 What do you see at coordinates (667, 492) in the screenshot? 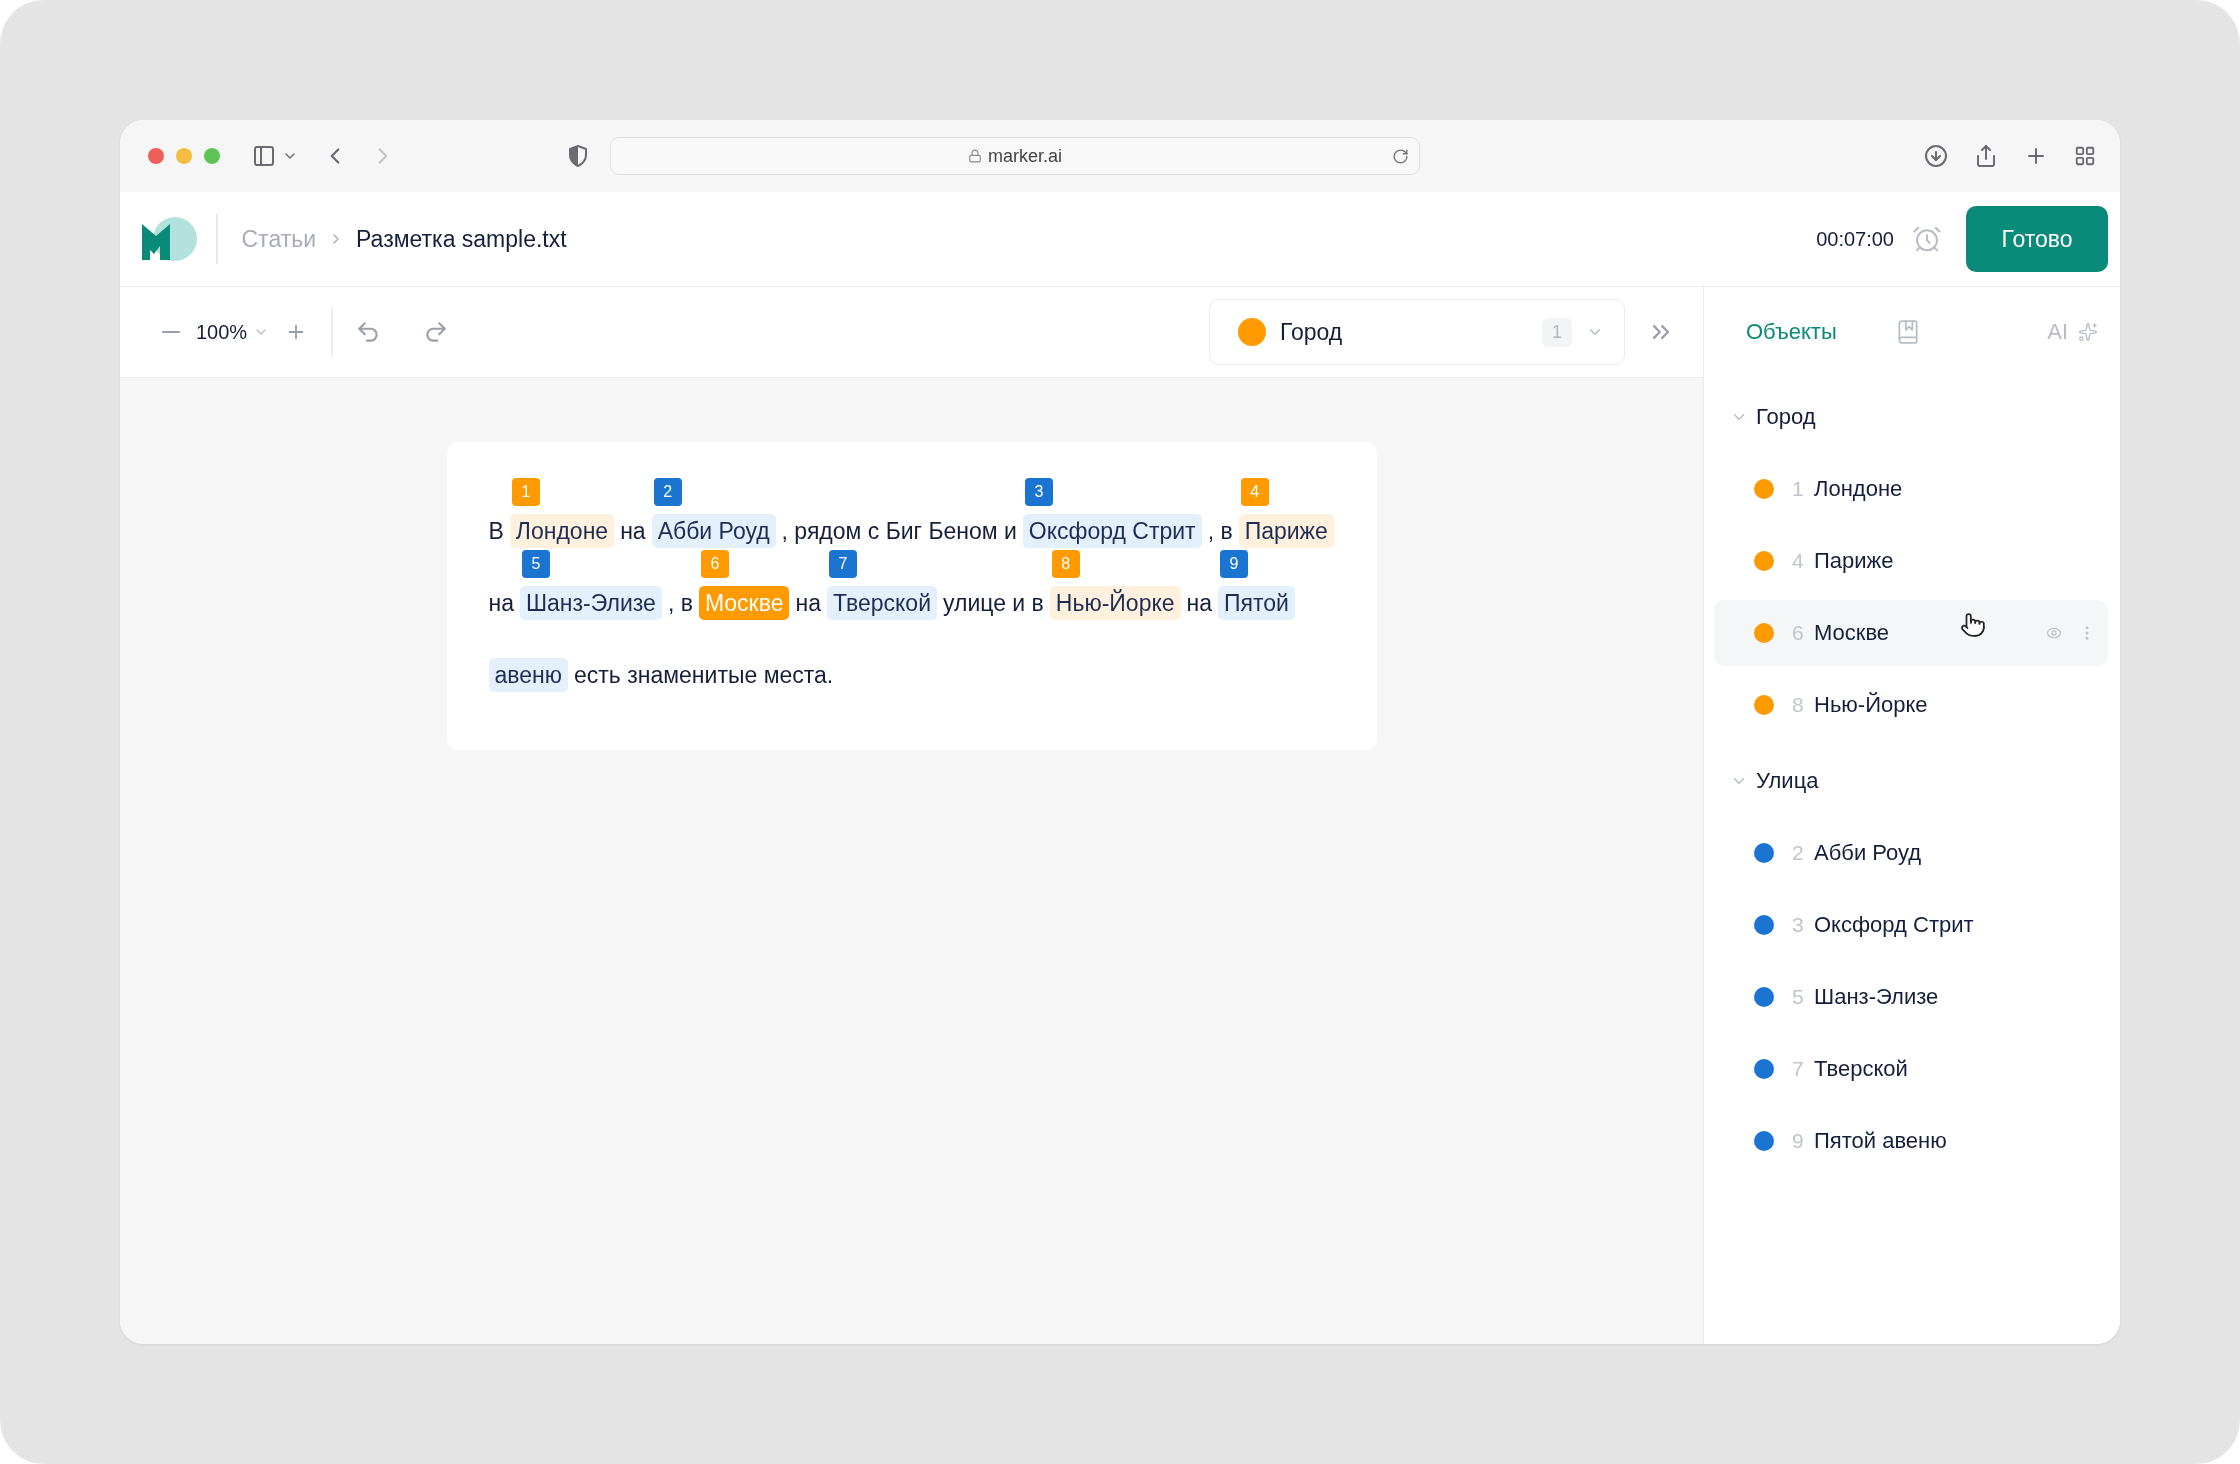
I see `entity-number-badge: 2` at bounding box center [667, 492].